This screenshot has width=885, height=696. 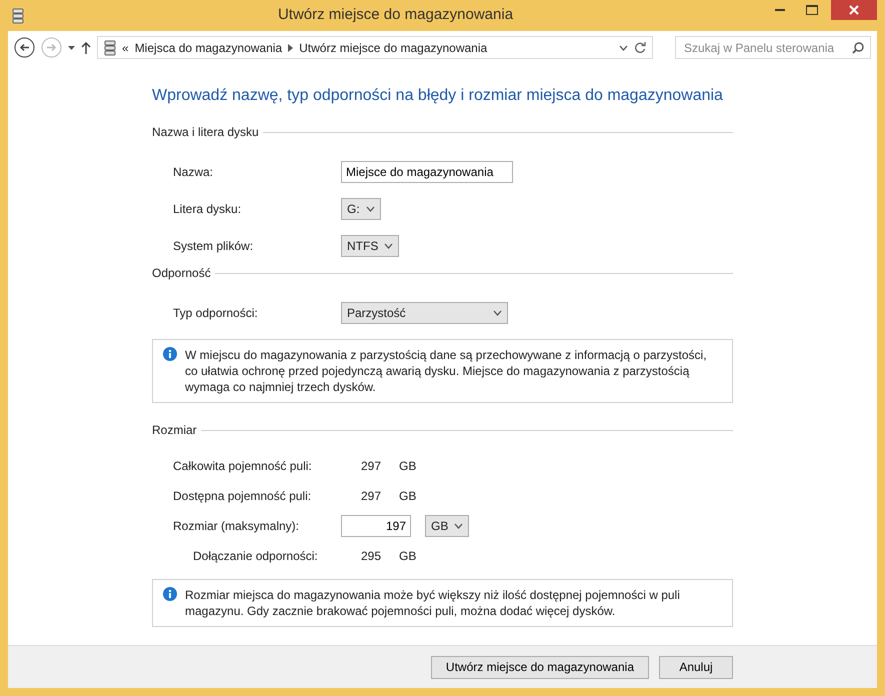 What do you see at coordinates (812, 10) in the screenshot?
I see `maximize-icon` at bounding box center [812, 10].